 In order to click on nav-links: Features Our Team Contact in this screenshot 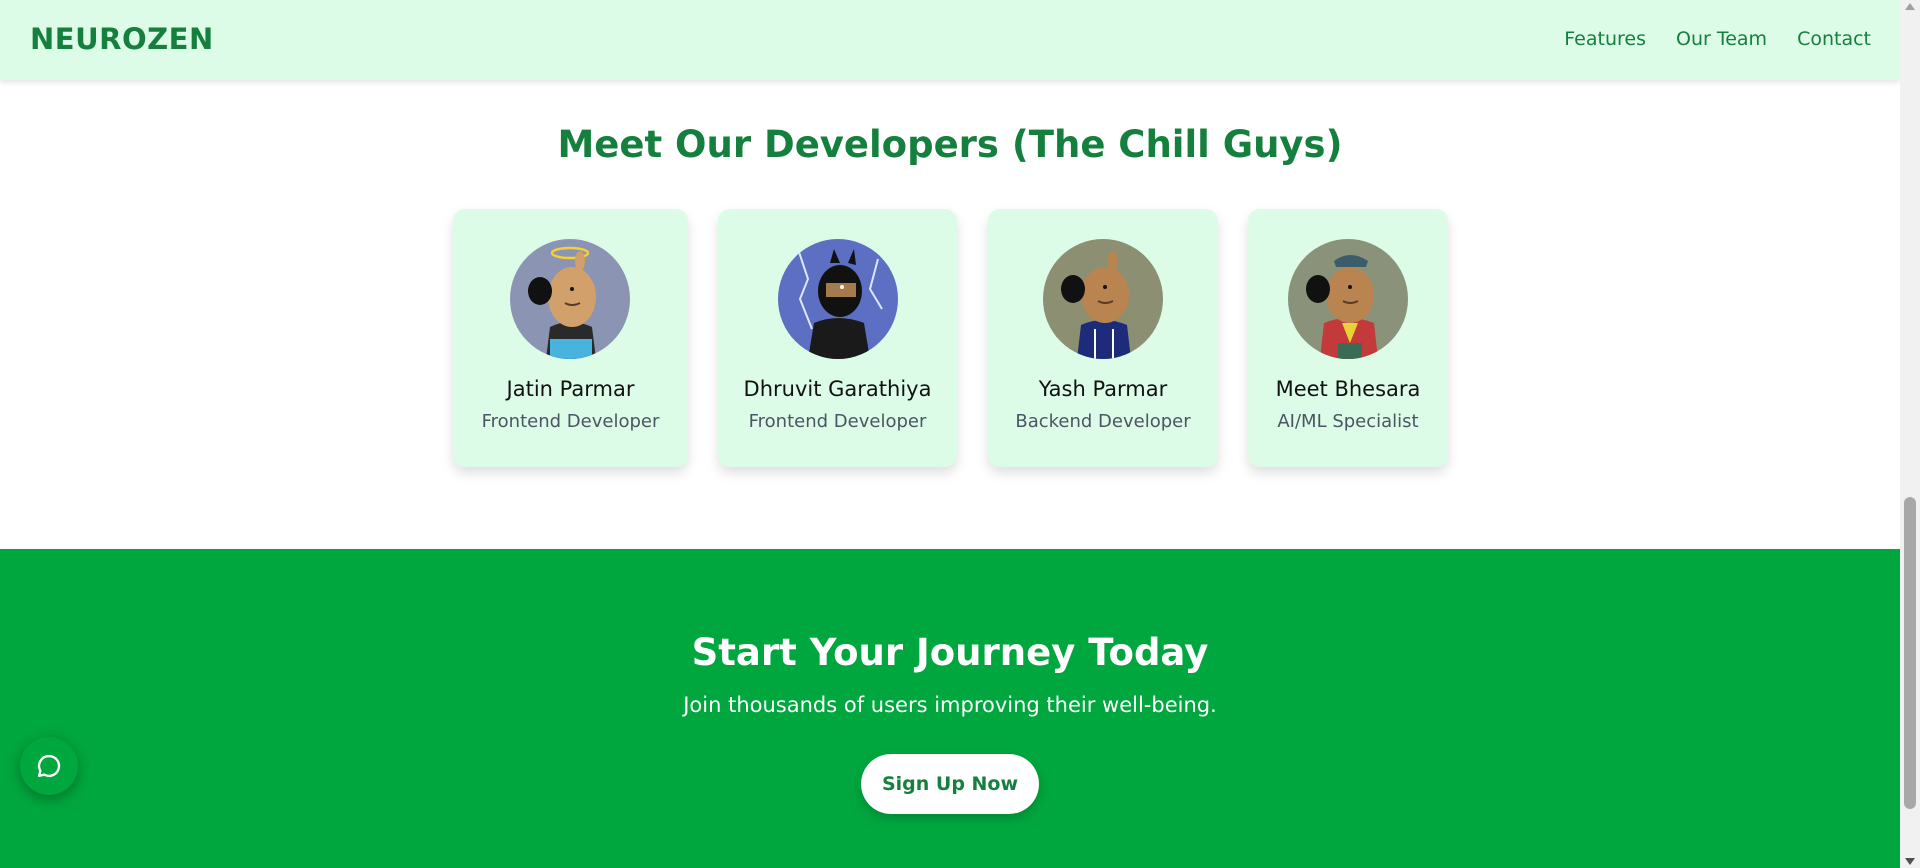, I will do `click(1717, 39)`.